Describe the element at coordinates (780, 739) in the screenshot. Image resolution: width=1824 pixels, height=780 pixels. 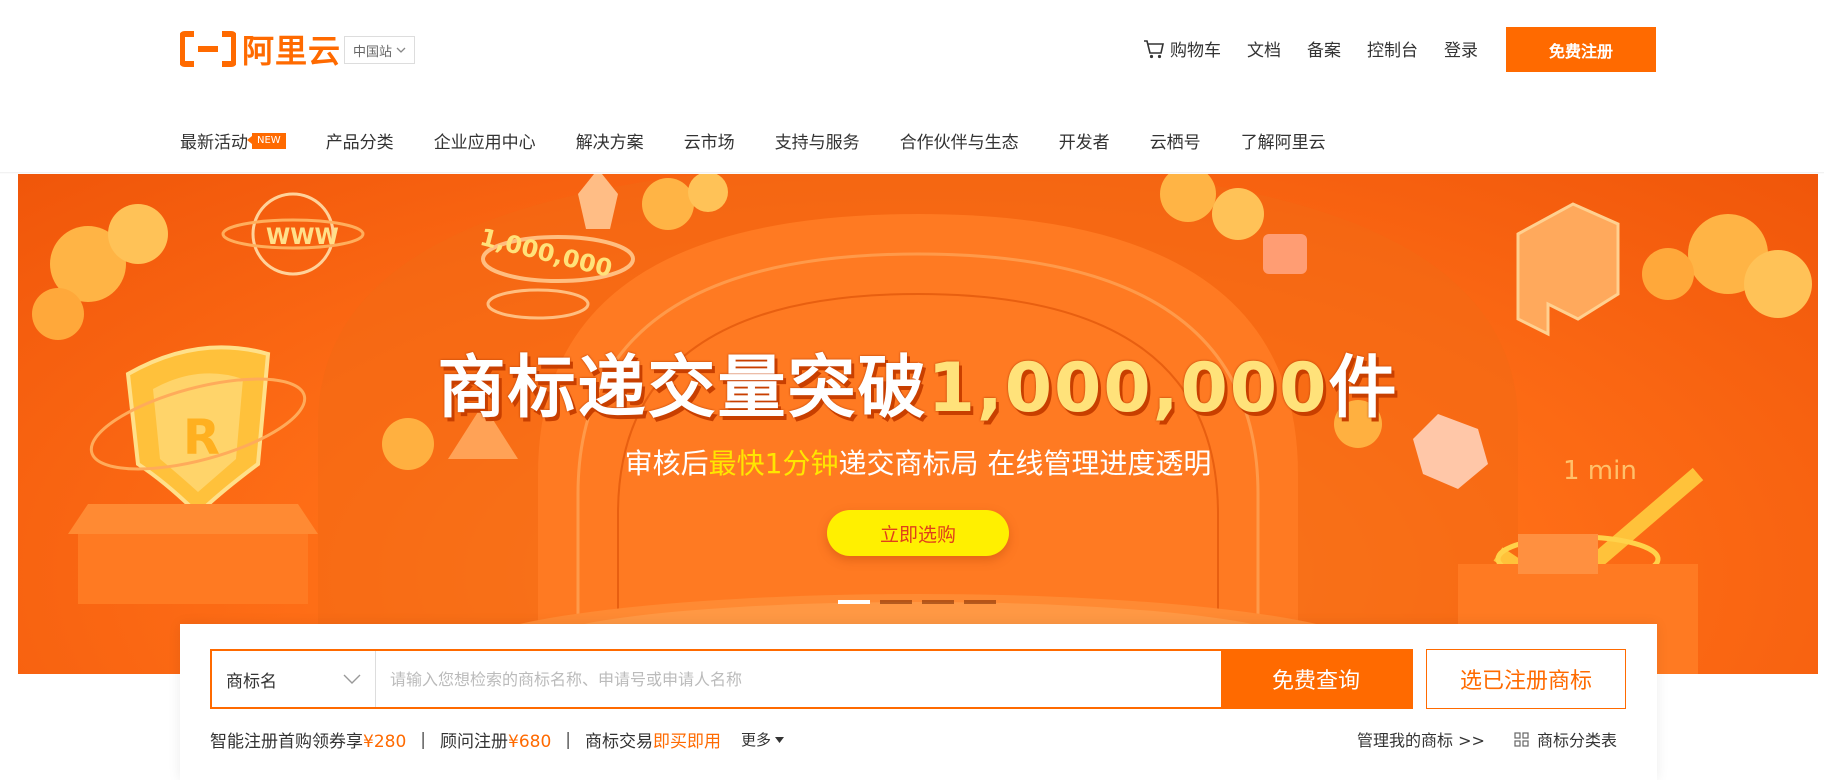
I see `caret-down-icon` at that location.